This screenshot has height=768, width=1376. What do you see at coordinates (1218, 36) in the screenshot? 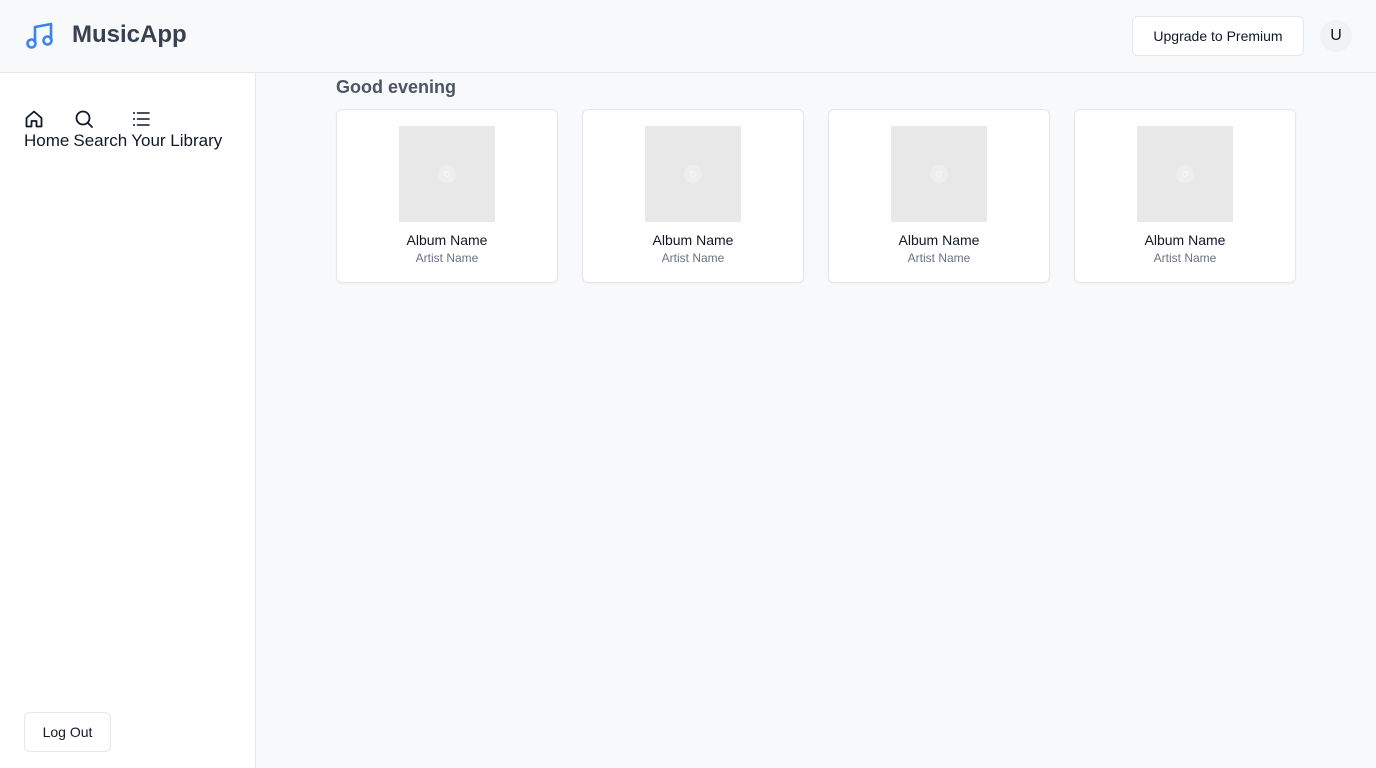
I see `upgrade-premium-button: Upgrade to Premium` at bounding box center [1218, 36].